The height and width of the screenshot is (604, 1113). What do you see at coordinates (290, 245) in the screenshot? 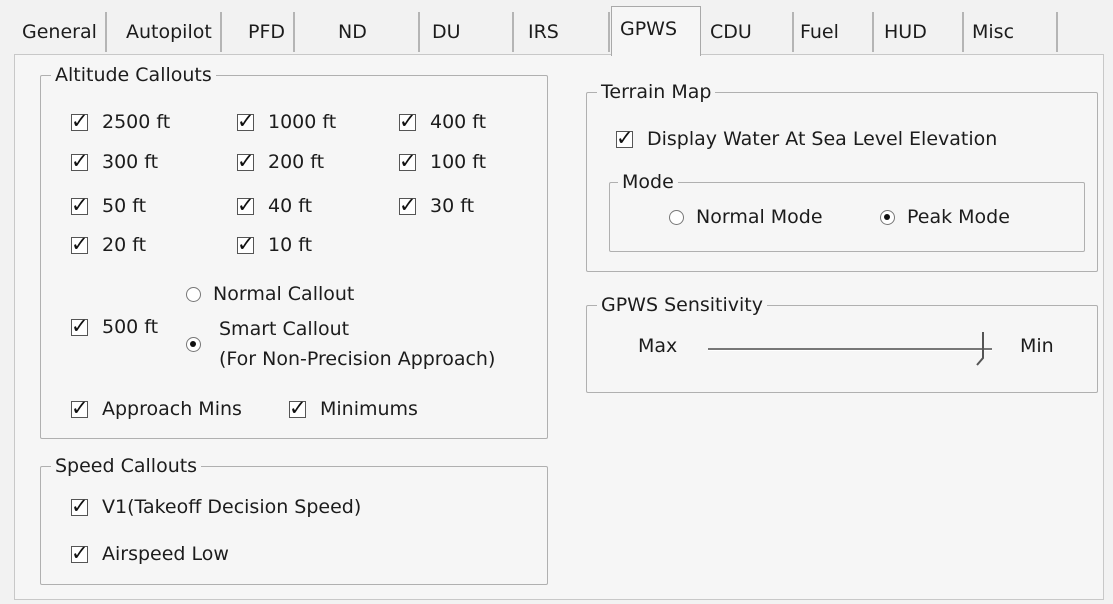
I see `checkbox-label: 10 ft` at bounding box center [290, 245].